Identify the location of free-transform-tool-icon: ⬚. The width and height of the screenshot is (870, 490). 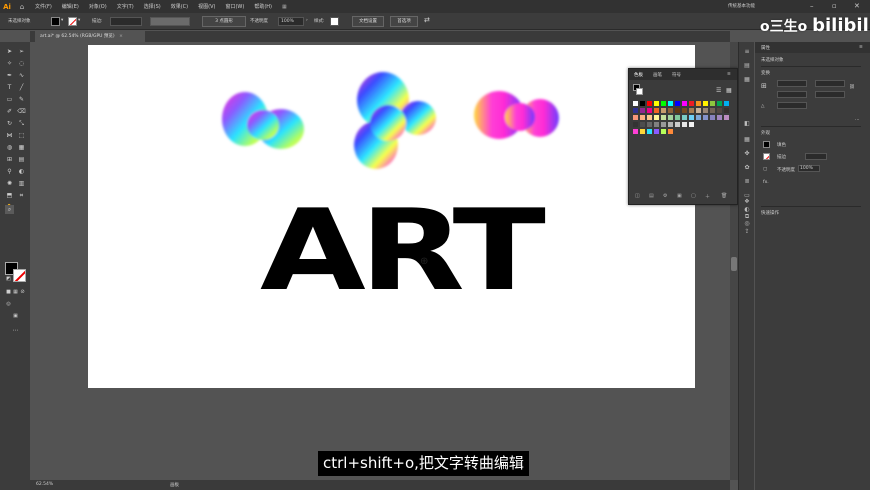
(21, 135).